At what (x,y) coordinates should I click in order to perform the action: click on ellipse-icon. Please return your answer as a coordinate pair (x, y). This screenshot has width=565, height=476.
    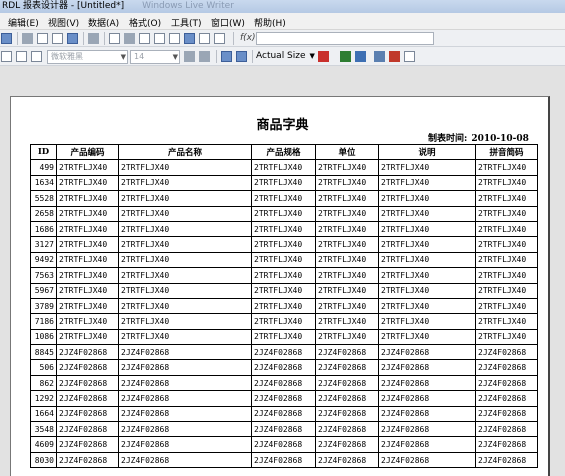
    Looking at the image, I should click on (129, 38).